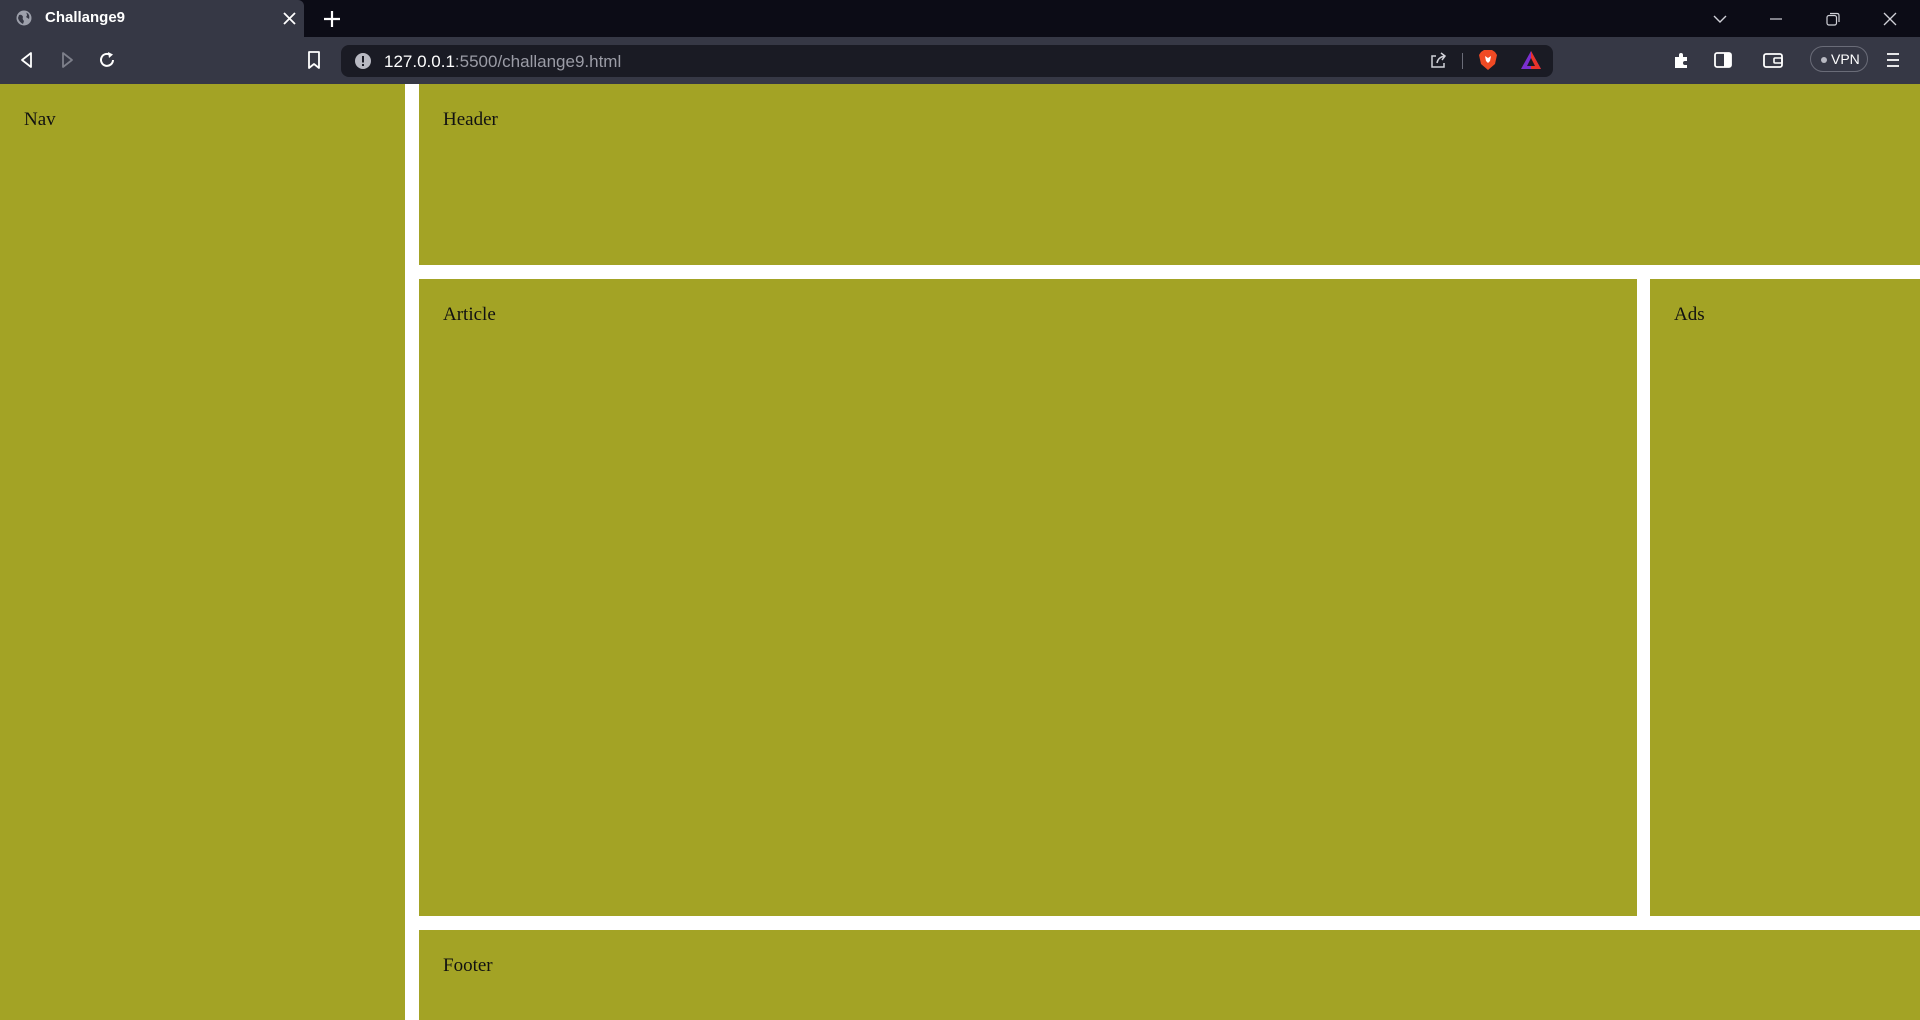 The image size is (1920, 1020). I want to click on minimize-button, so click(1776, 18).